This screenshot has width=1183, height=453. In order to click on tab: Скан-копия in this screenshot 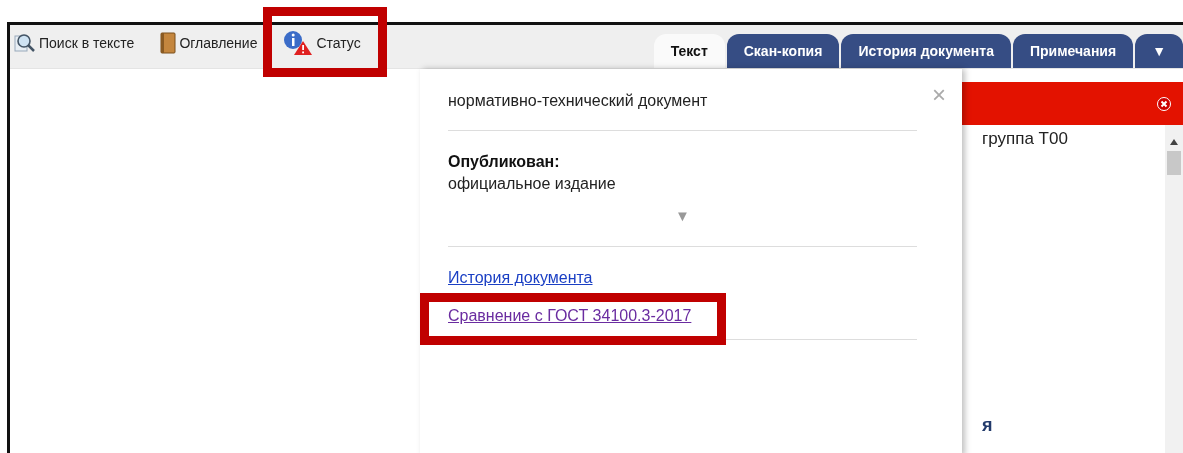, I will do `click(783, 51)`.